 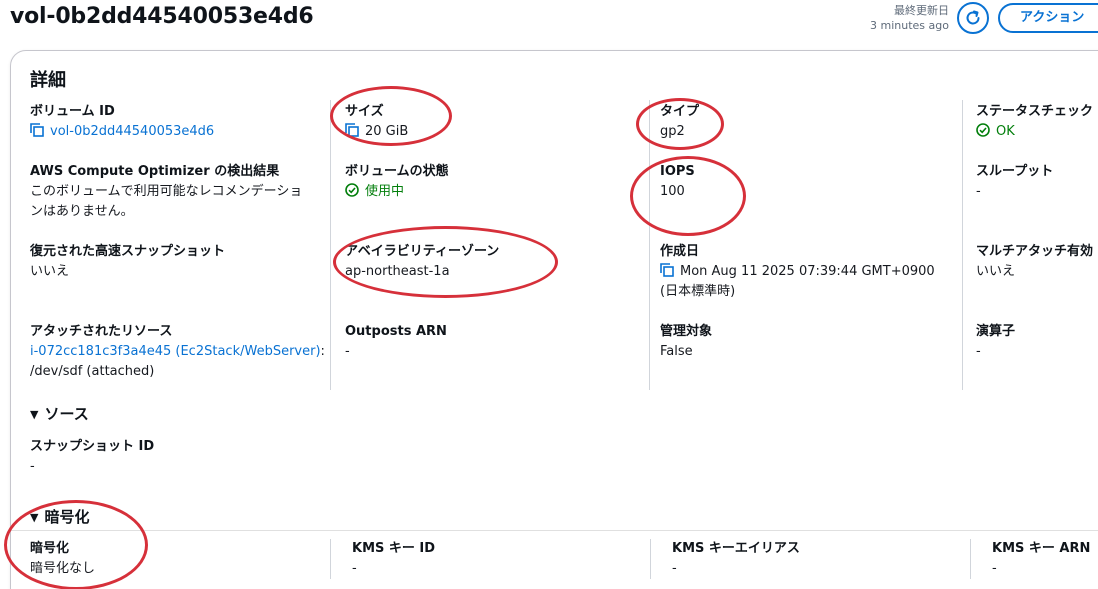 I want to click on page-title: vol-0b2dd44540053e4d6, so click(x=162, y=16).